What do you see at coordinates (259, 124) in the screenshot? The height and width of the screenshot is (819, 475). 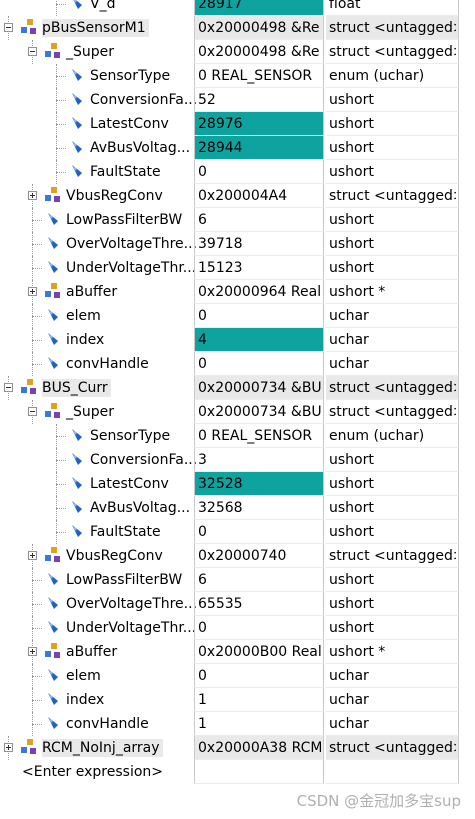 I see `value-cell: 28976` at bounding box center [259, 124].